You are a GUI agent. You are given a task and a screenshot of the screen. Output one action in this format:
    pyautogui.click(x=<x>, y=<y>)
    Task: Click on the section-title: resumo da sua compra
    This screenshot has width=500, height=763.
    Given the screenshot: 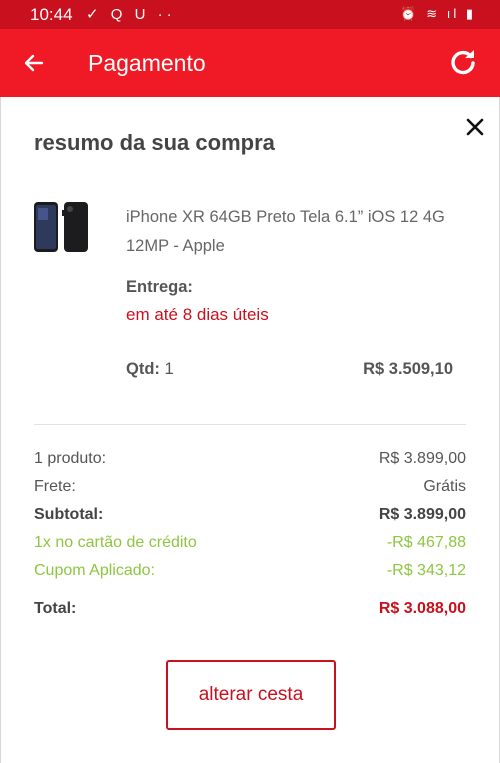 What is the action you would take?
    pyautogui.click(x=154, y=142)
    